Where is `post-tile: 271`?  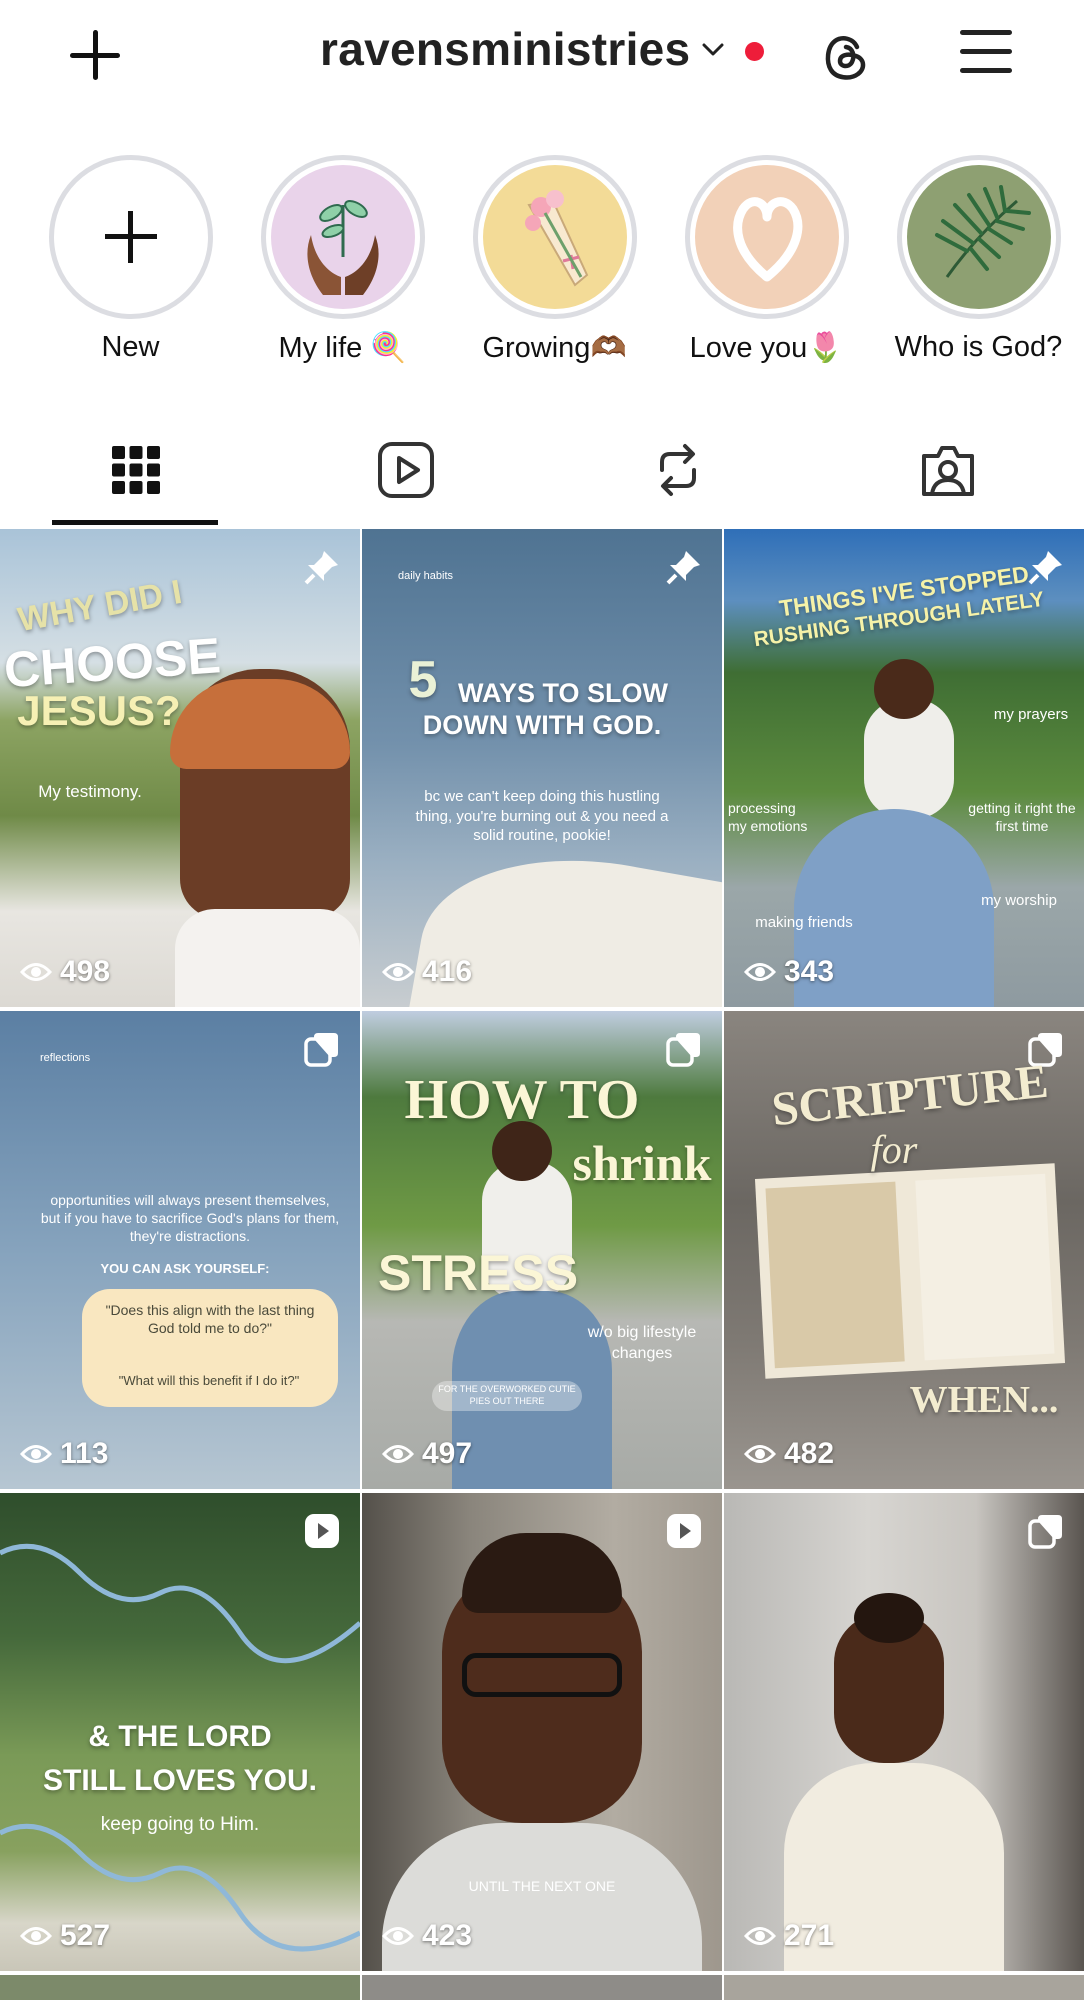 post-tile: 271 is located at coordinates (904, 1732).